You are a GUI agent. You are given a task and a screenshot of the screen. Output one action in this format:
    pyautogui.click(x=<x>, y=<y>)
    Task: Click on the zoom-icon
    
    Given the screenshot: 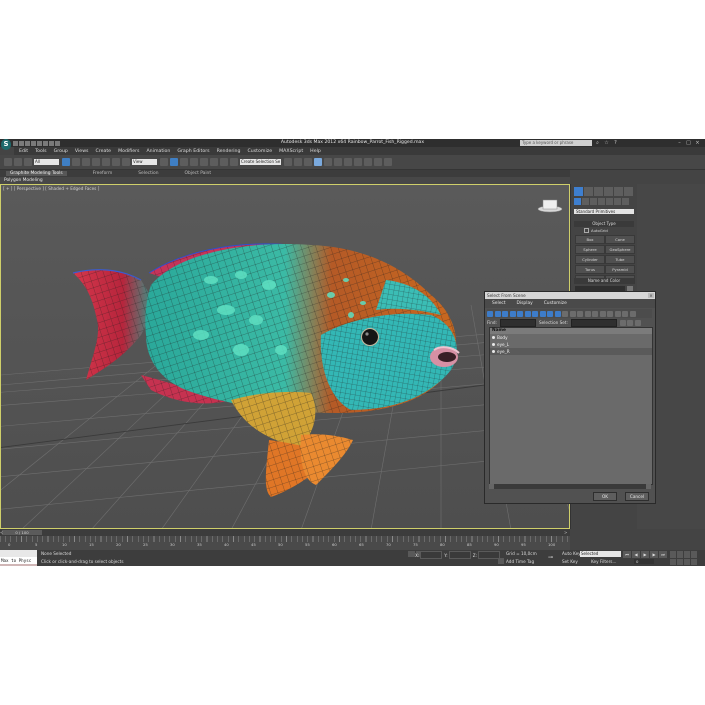 What is the action you would take?
    pyautogui.click(x=673, y=554)
    